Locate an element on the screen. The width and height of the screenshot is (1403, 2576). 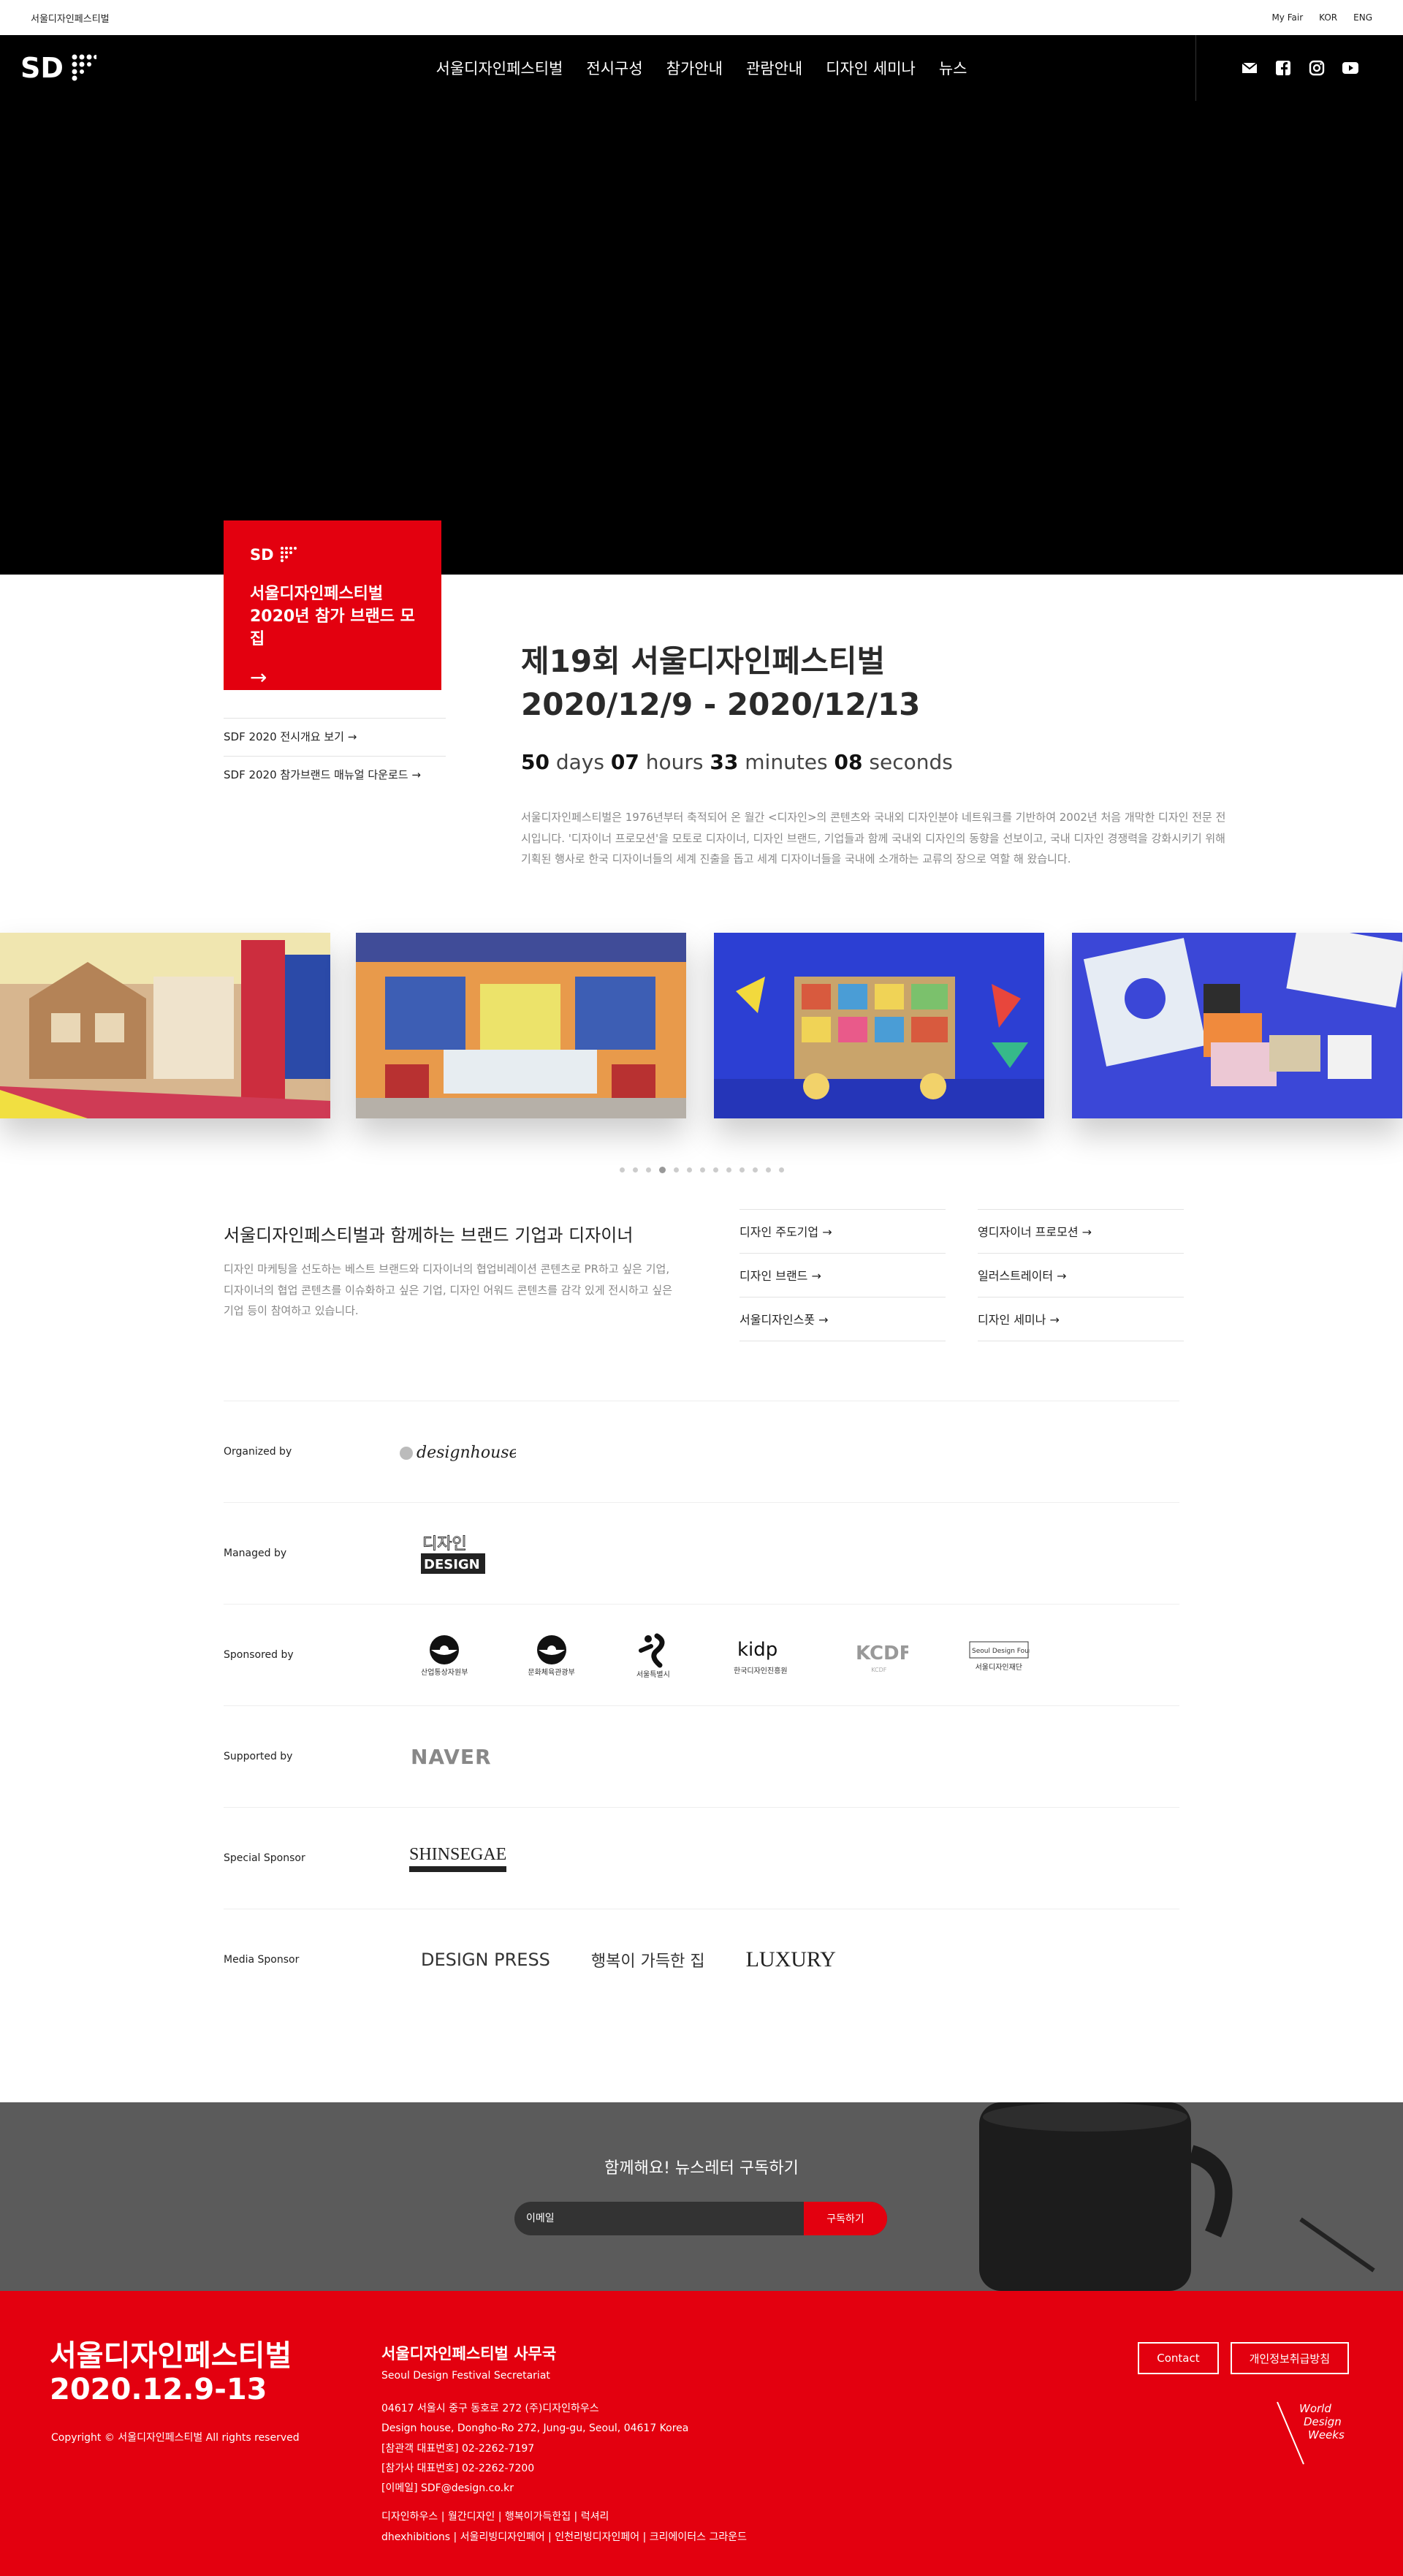
subscribe-button: 구독하기 is located at coordinates (846, 2218).